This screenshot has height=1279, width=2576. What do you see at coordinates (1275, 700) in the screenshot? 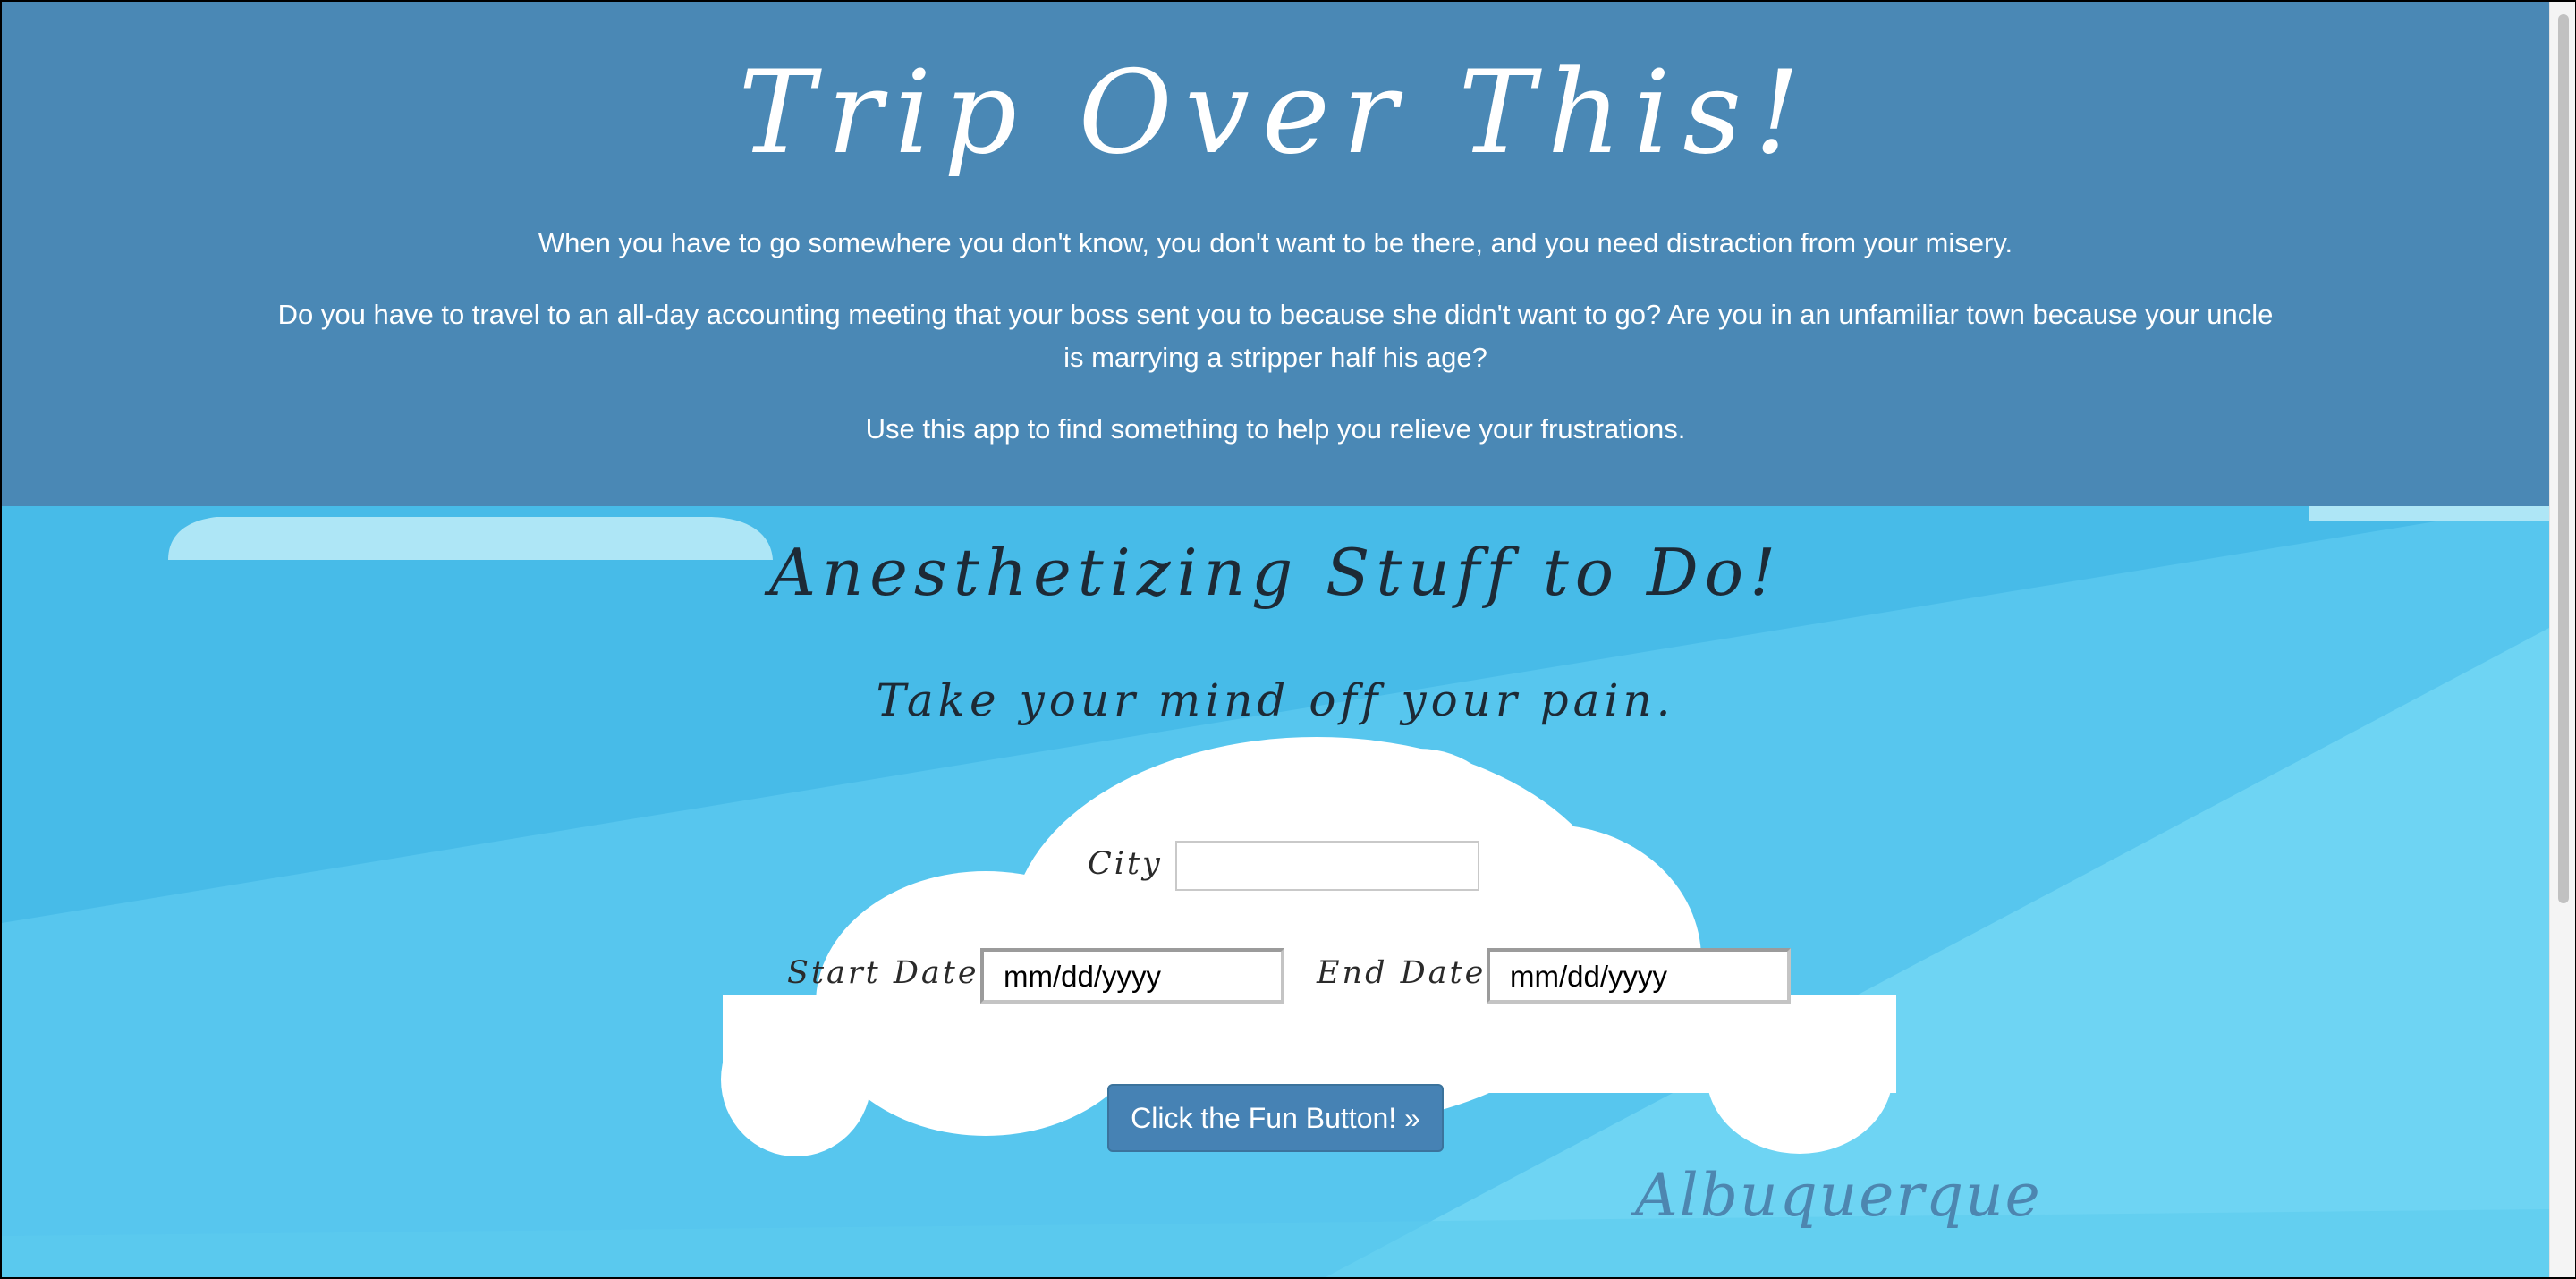
I see `section-subtitle: Take your mind off your pain.` at bounding box center [1275, 700].